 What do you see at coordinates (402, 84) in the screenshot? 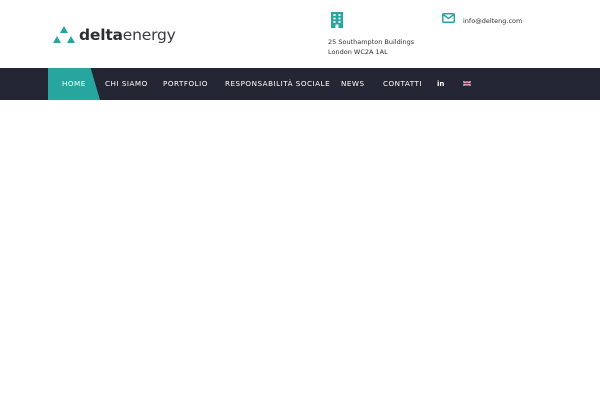
I see `nav-contatti: CONTATTI` at bounding box center [402, 84].